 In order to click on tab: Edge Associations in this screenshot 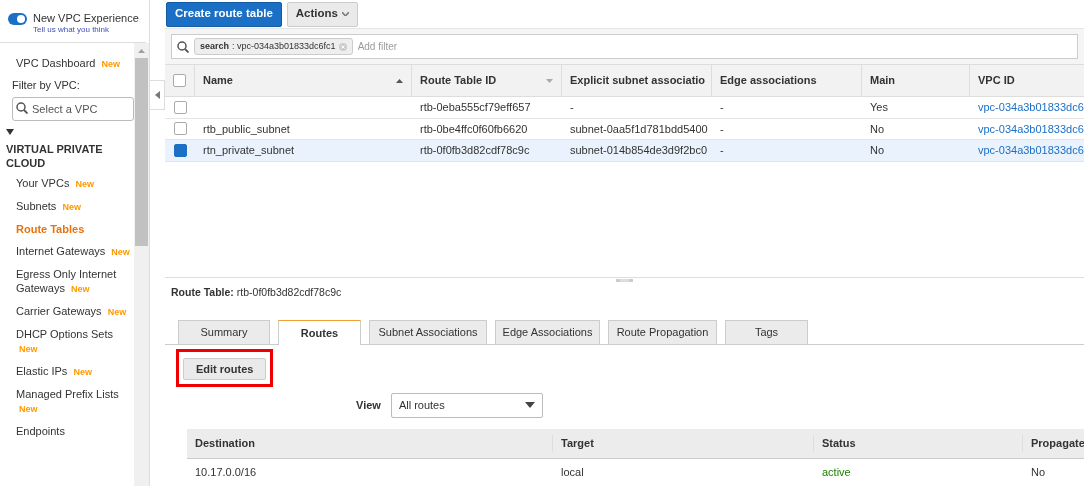, I will do `click(547, 332)`.